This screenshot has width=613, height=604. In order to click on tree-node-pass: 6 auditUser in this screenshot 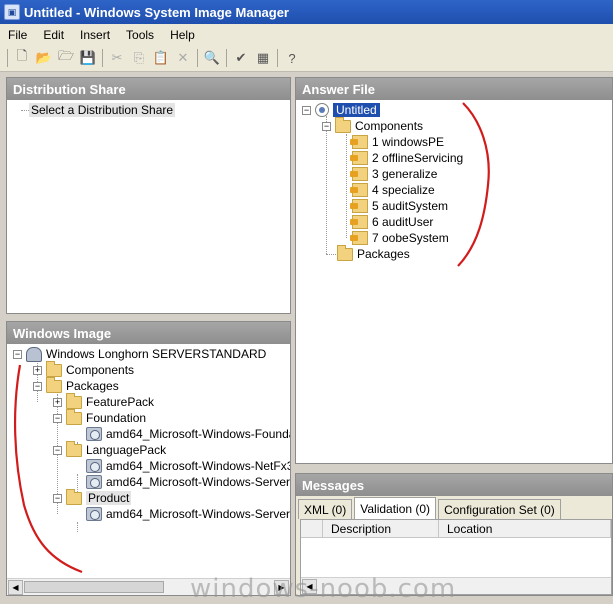, I will do `click(392, 222)`.